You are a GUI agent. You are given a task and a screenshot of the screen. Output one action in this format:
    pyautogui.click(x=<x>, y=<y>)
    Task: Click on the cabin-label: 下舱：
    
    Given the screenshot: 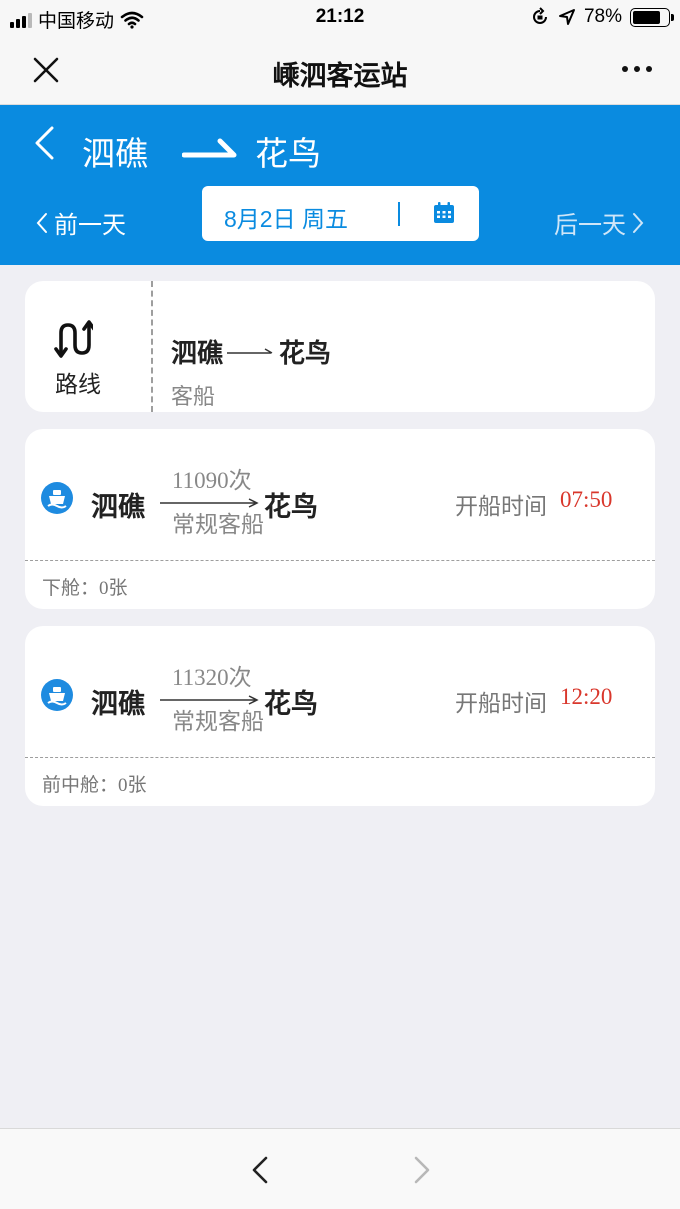 What is the action you would take?
    pyautogui.click(x=71, y=588)
    